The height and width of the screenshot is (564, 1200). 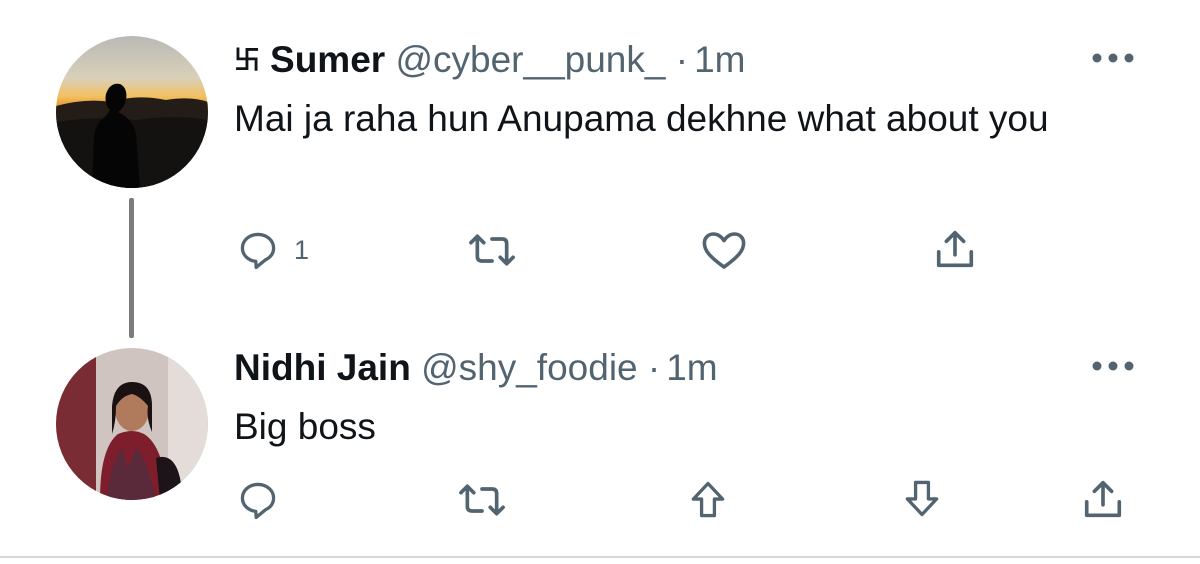 I want to click on avatar-sumer, so click(x=132, y=112).